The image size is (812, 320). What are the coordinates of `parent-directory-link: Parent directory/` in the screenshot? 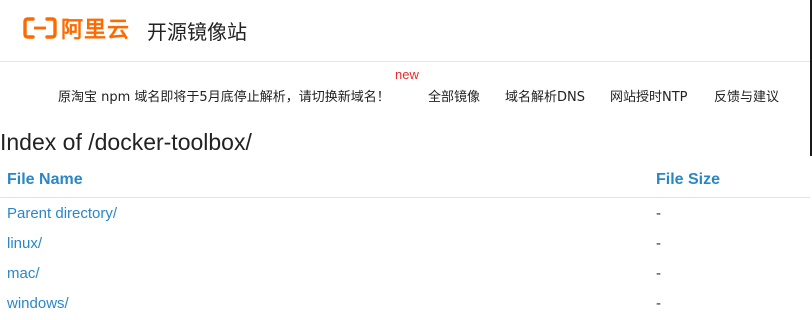 It's located at (62, 213).